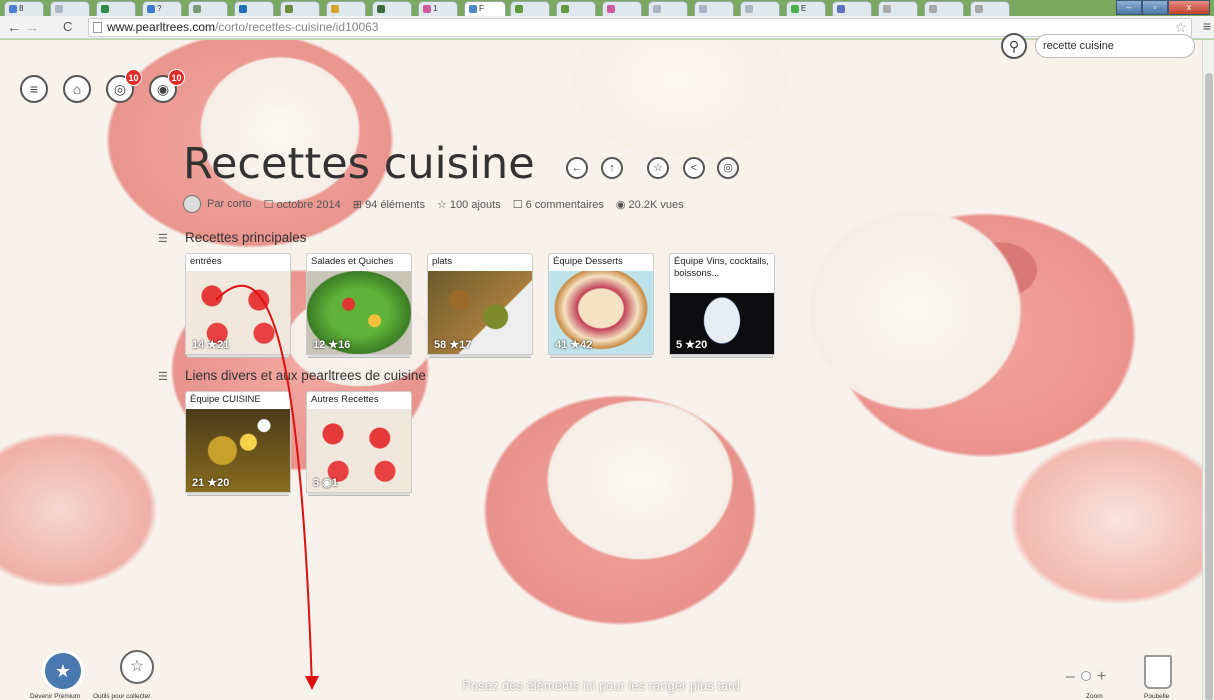 The height and width of the screenshot is (700, 1214). Describe the element at coordinates (55, 696) in the screenshot. I see `premium-label: Devenir Premium` at that location.